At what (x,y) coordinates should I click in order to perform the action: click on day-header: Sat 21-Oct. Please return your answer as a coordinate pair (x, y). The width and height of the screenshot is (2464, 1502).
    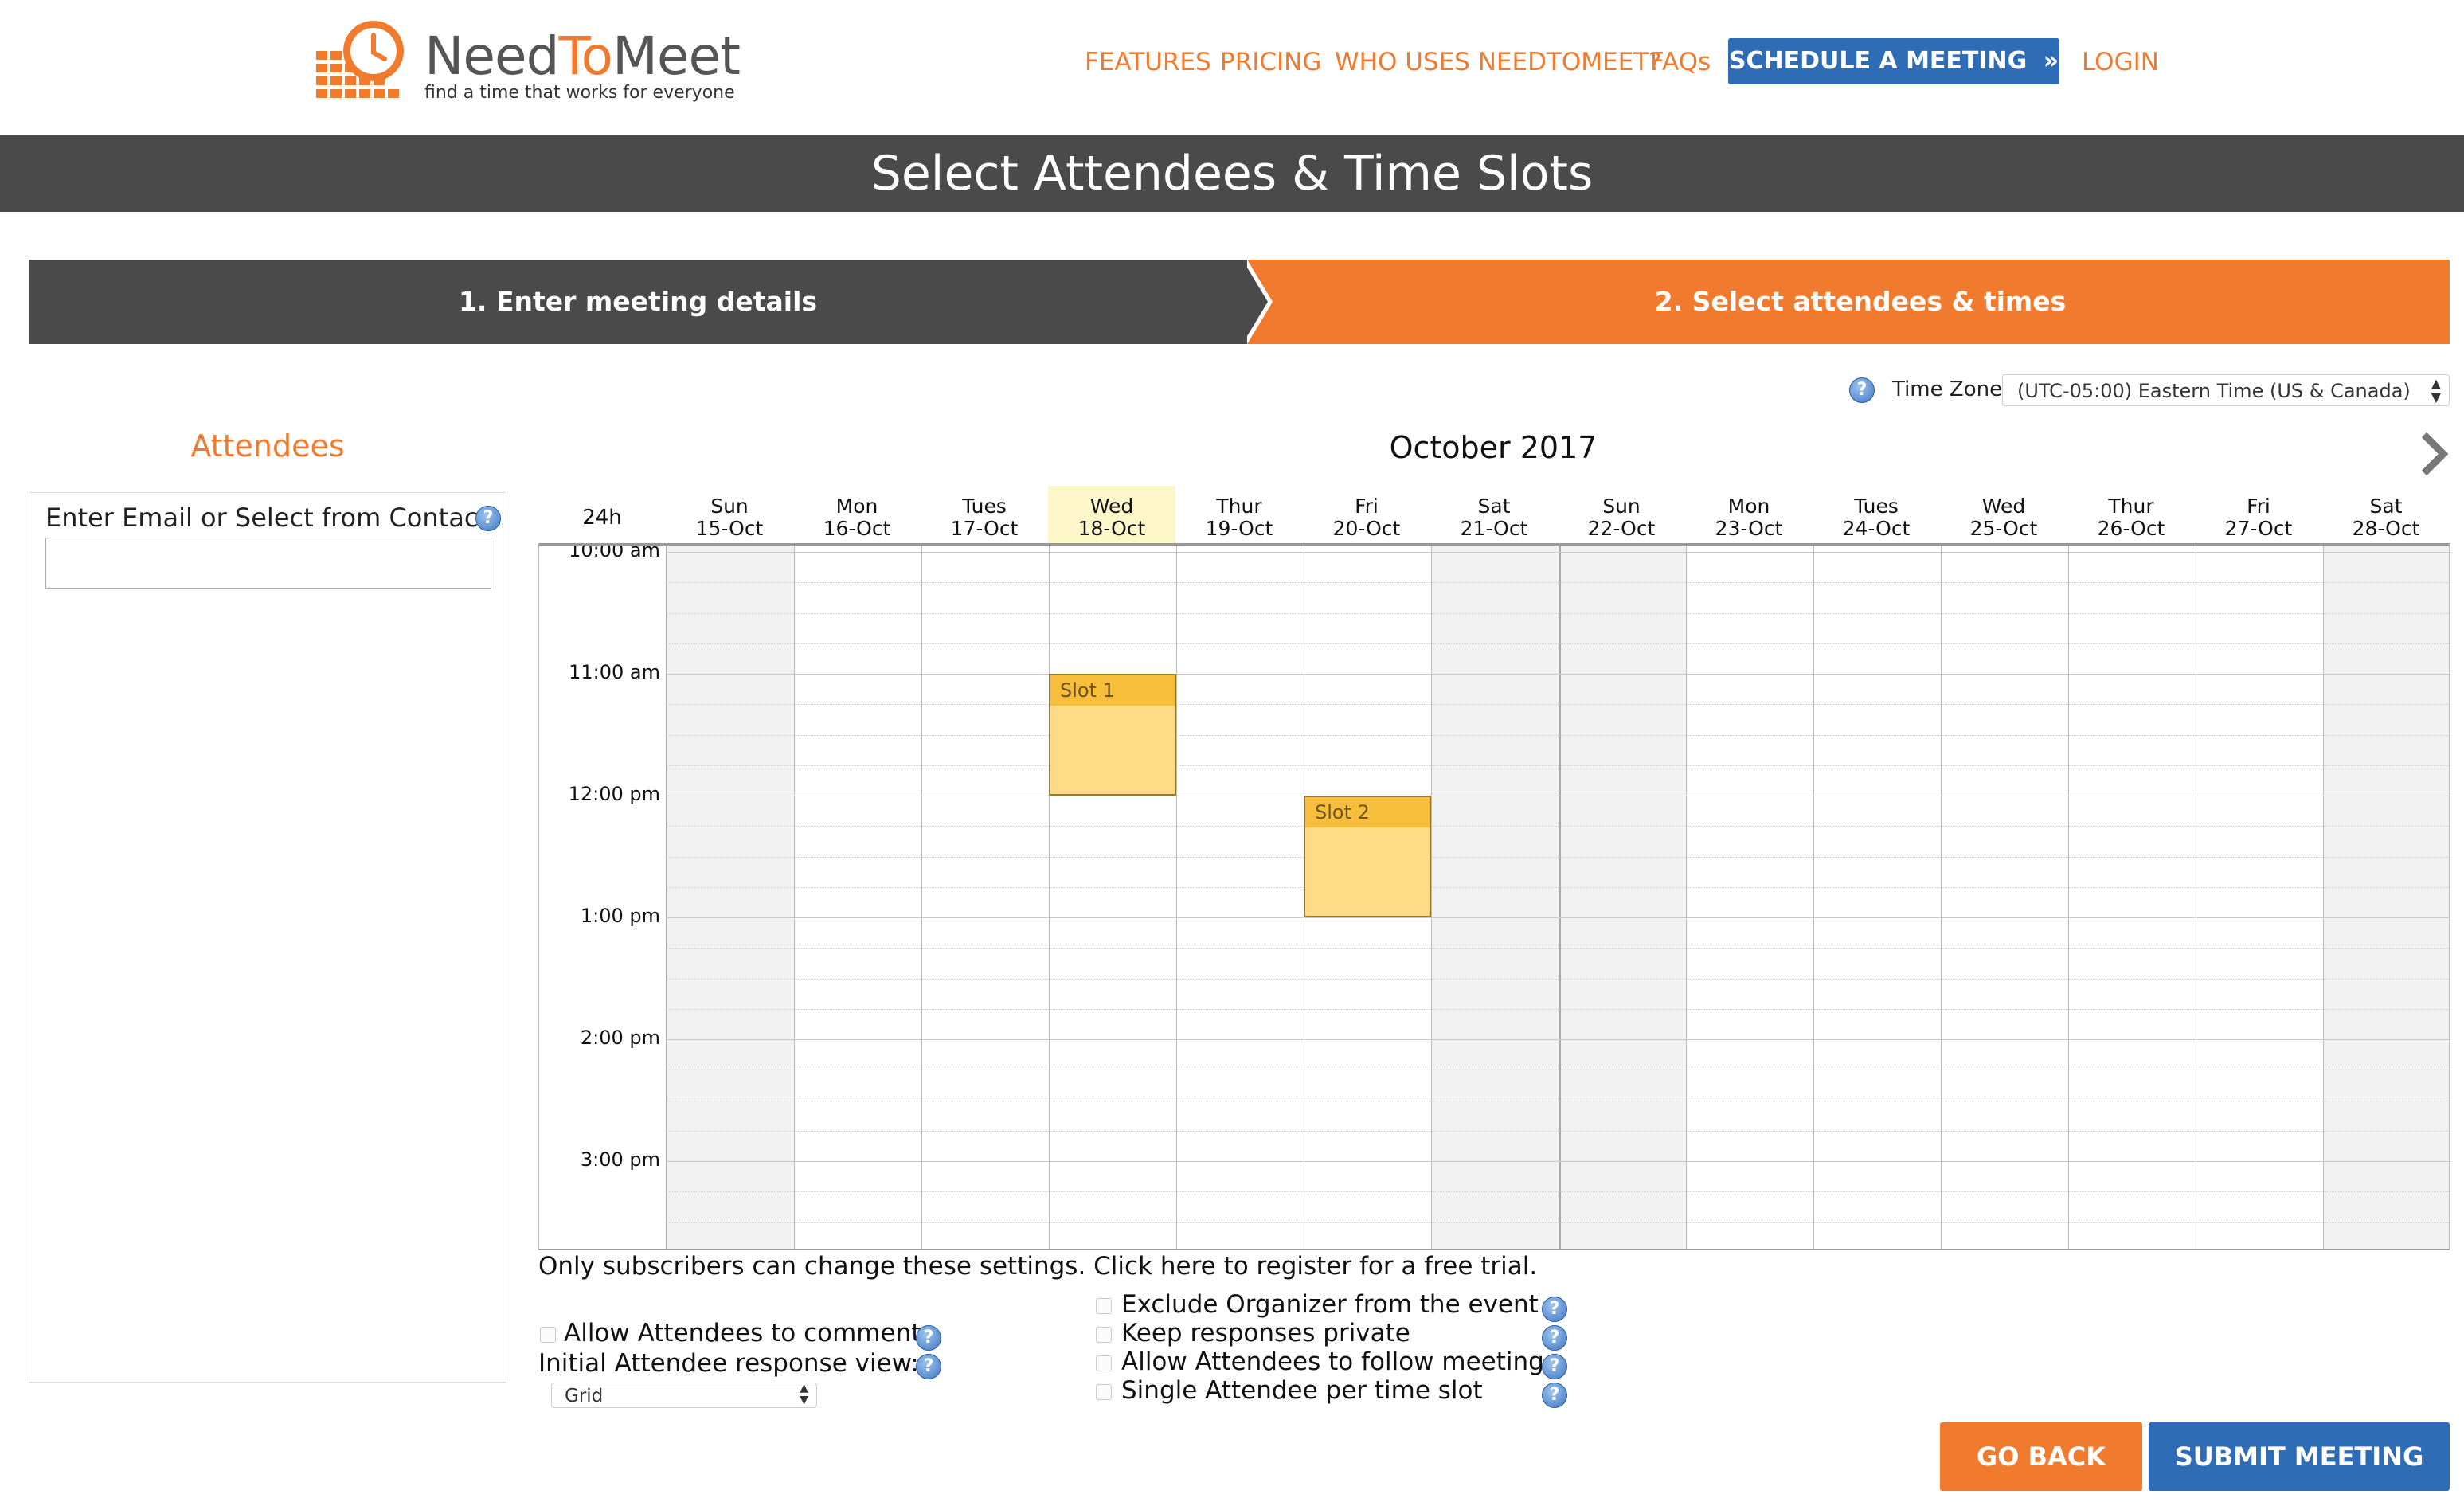
    Looking at the image, I should click on (1494, 514).